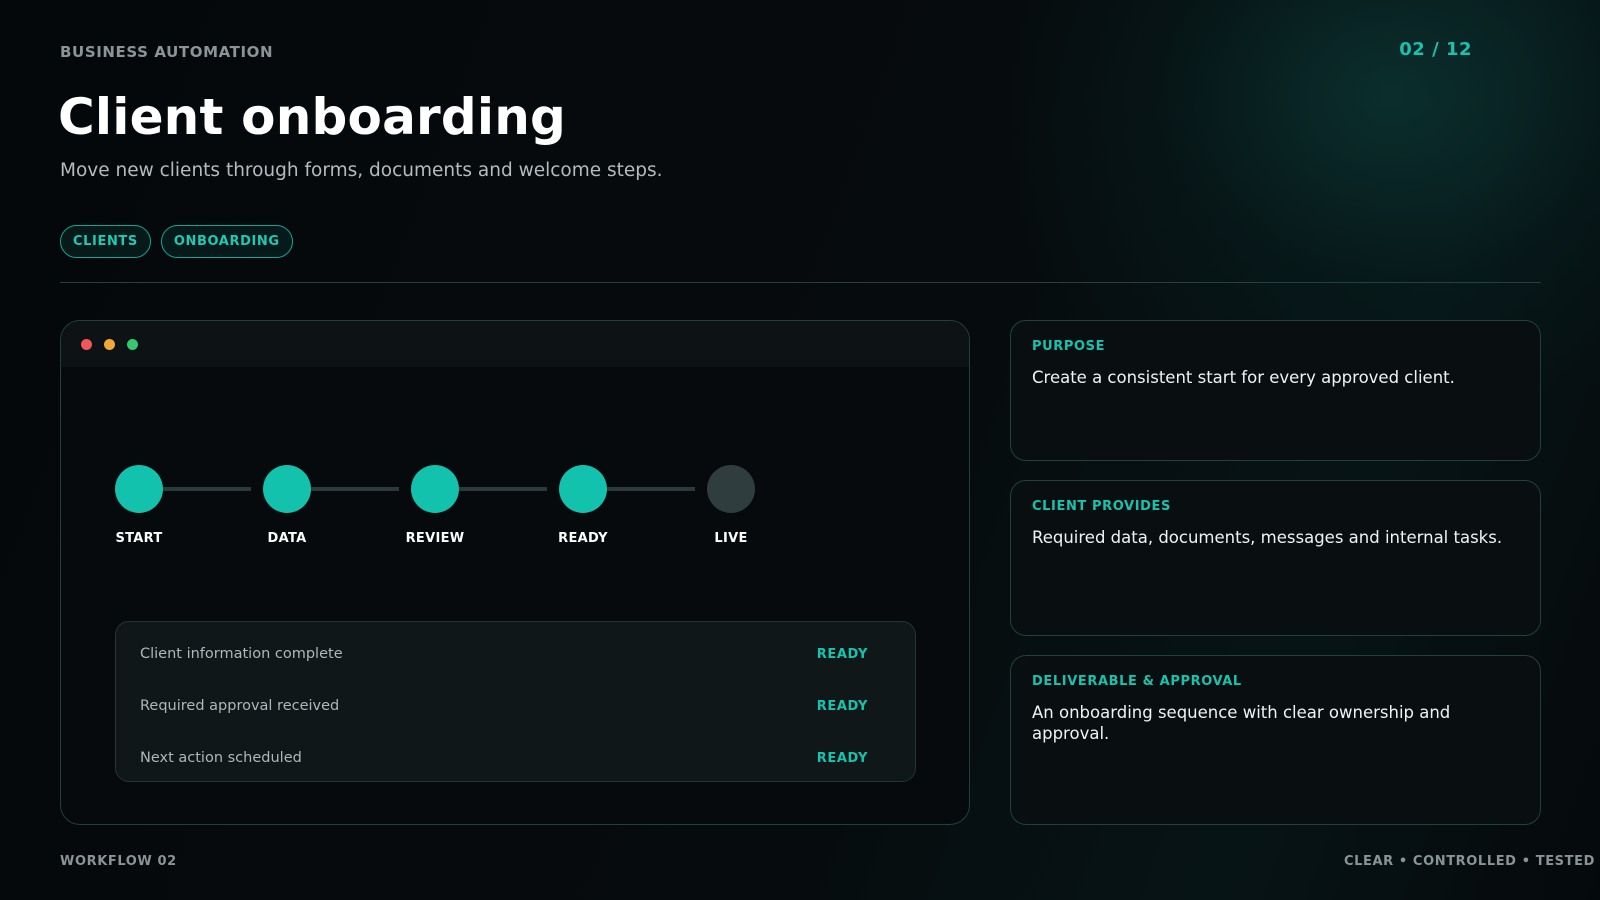  What do you see at coordinates (515, 765) in the screenshot?
I see `checklist-row: Next action scheduled READY` at bounding box center [515, 765].